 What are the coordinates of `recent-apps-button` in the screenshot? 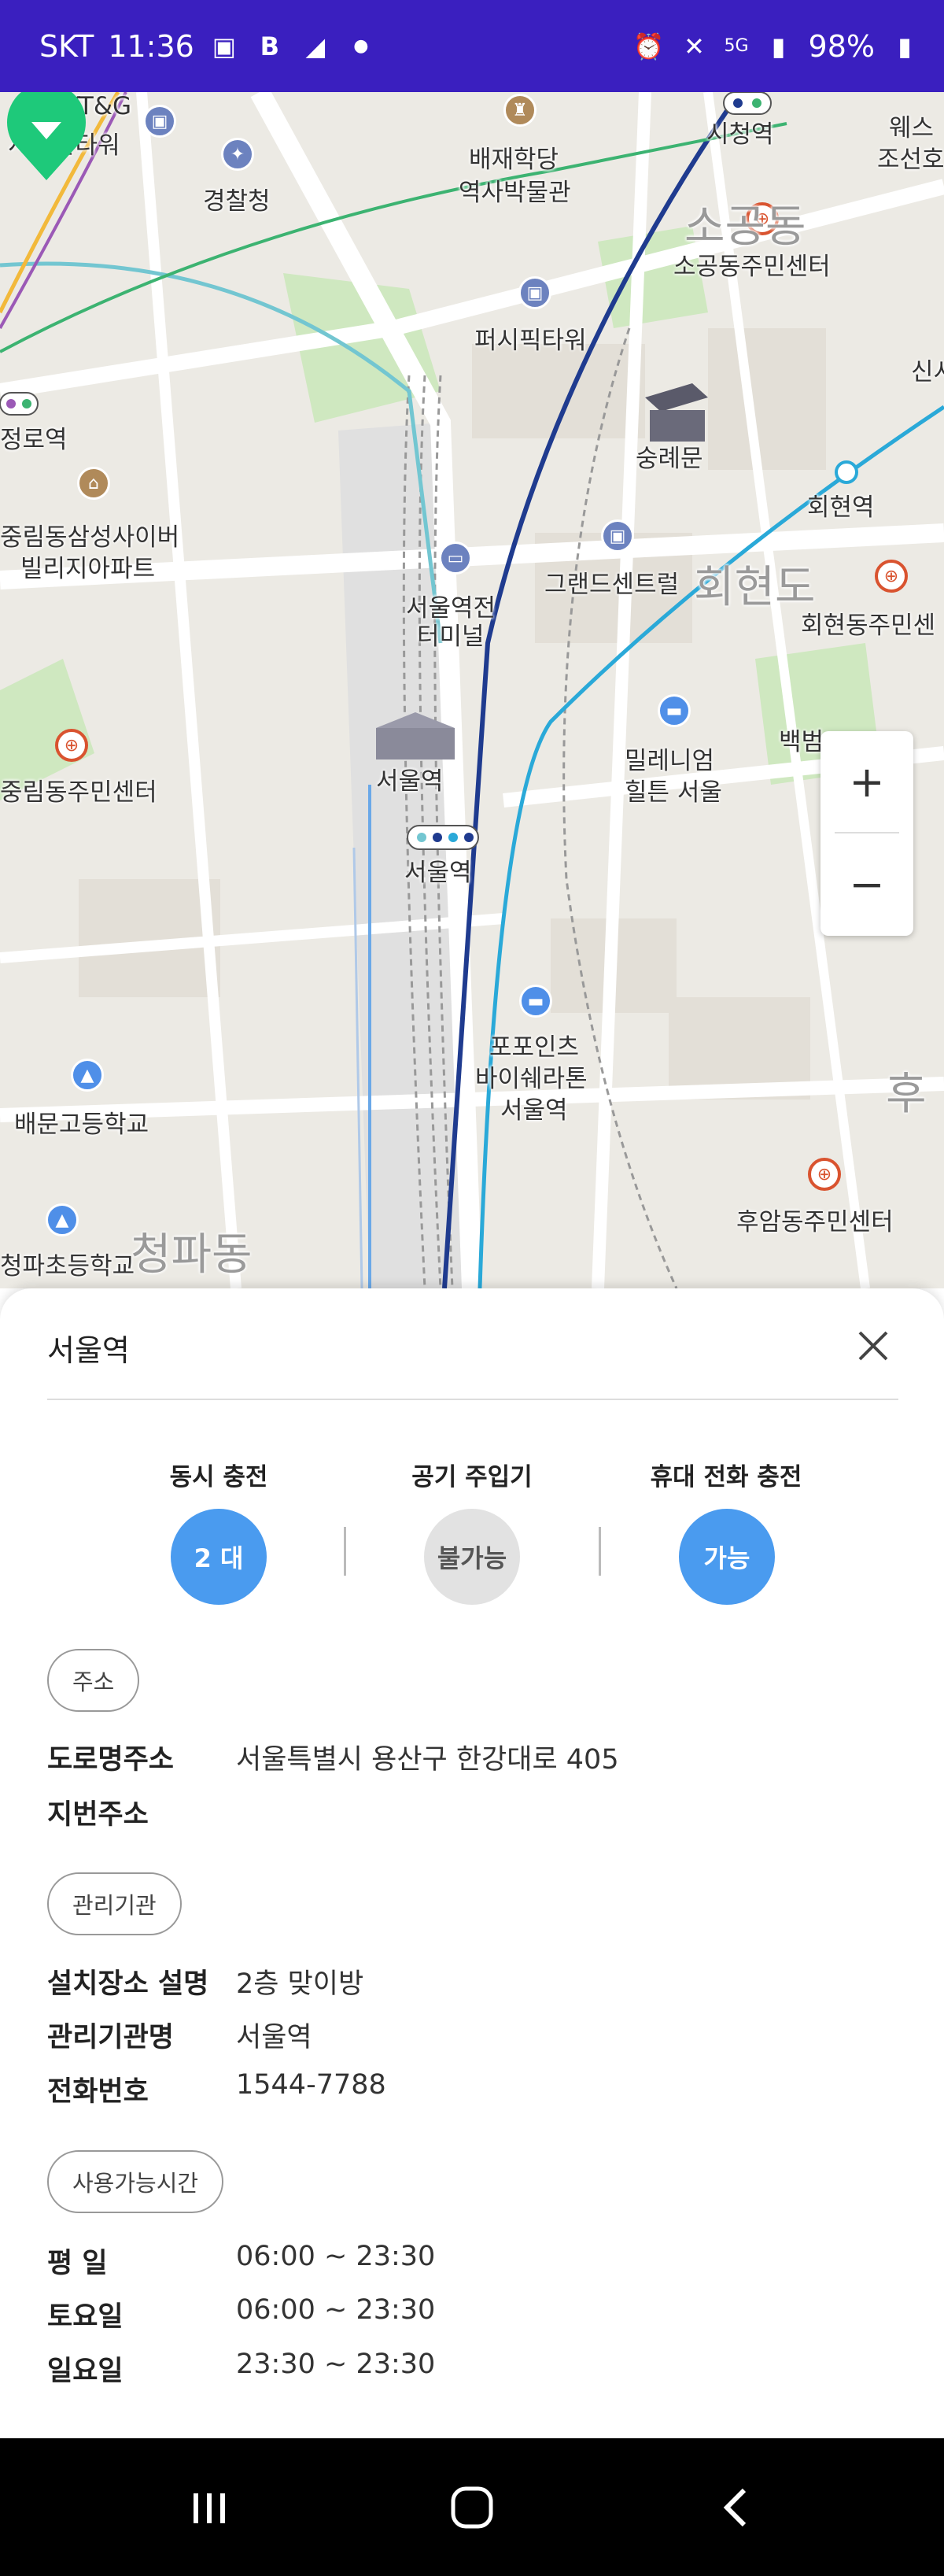 It's located at (209, 2507).